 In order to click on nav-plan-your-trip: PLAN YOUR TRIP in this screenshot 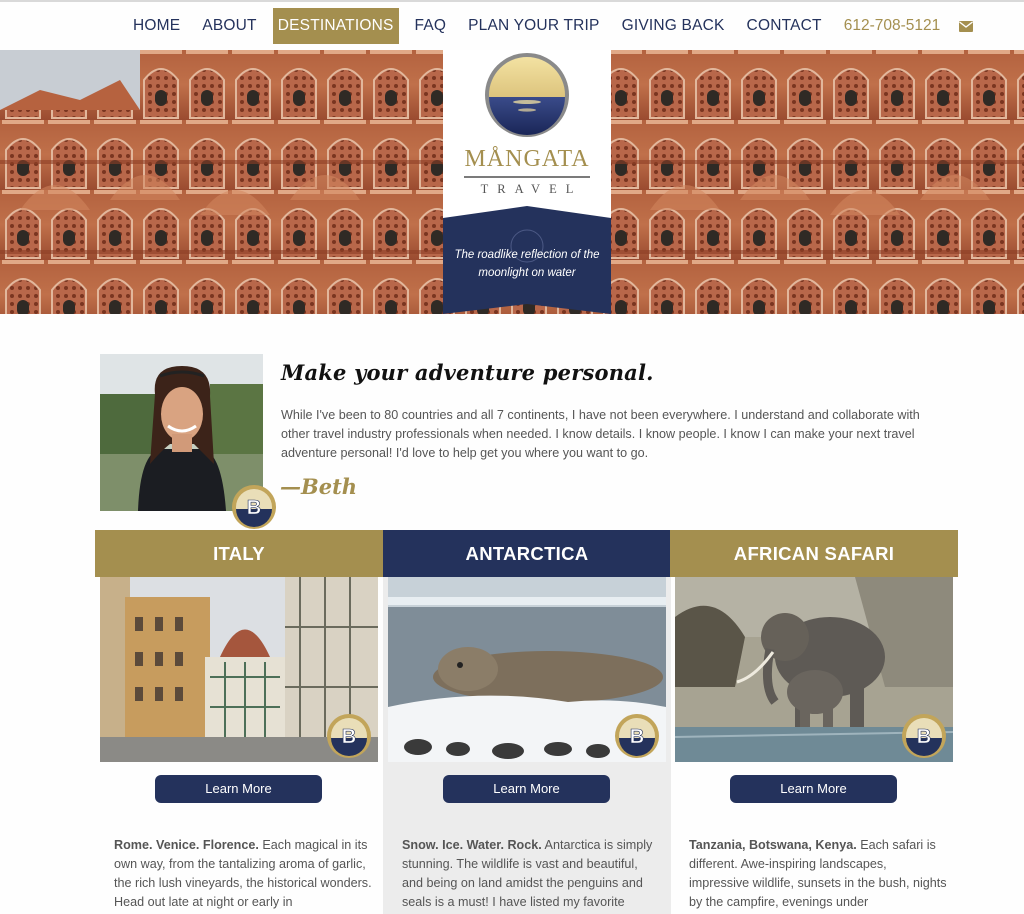, I will do `click(533, 26)`.